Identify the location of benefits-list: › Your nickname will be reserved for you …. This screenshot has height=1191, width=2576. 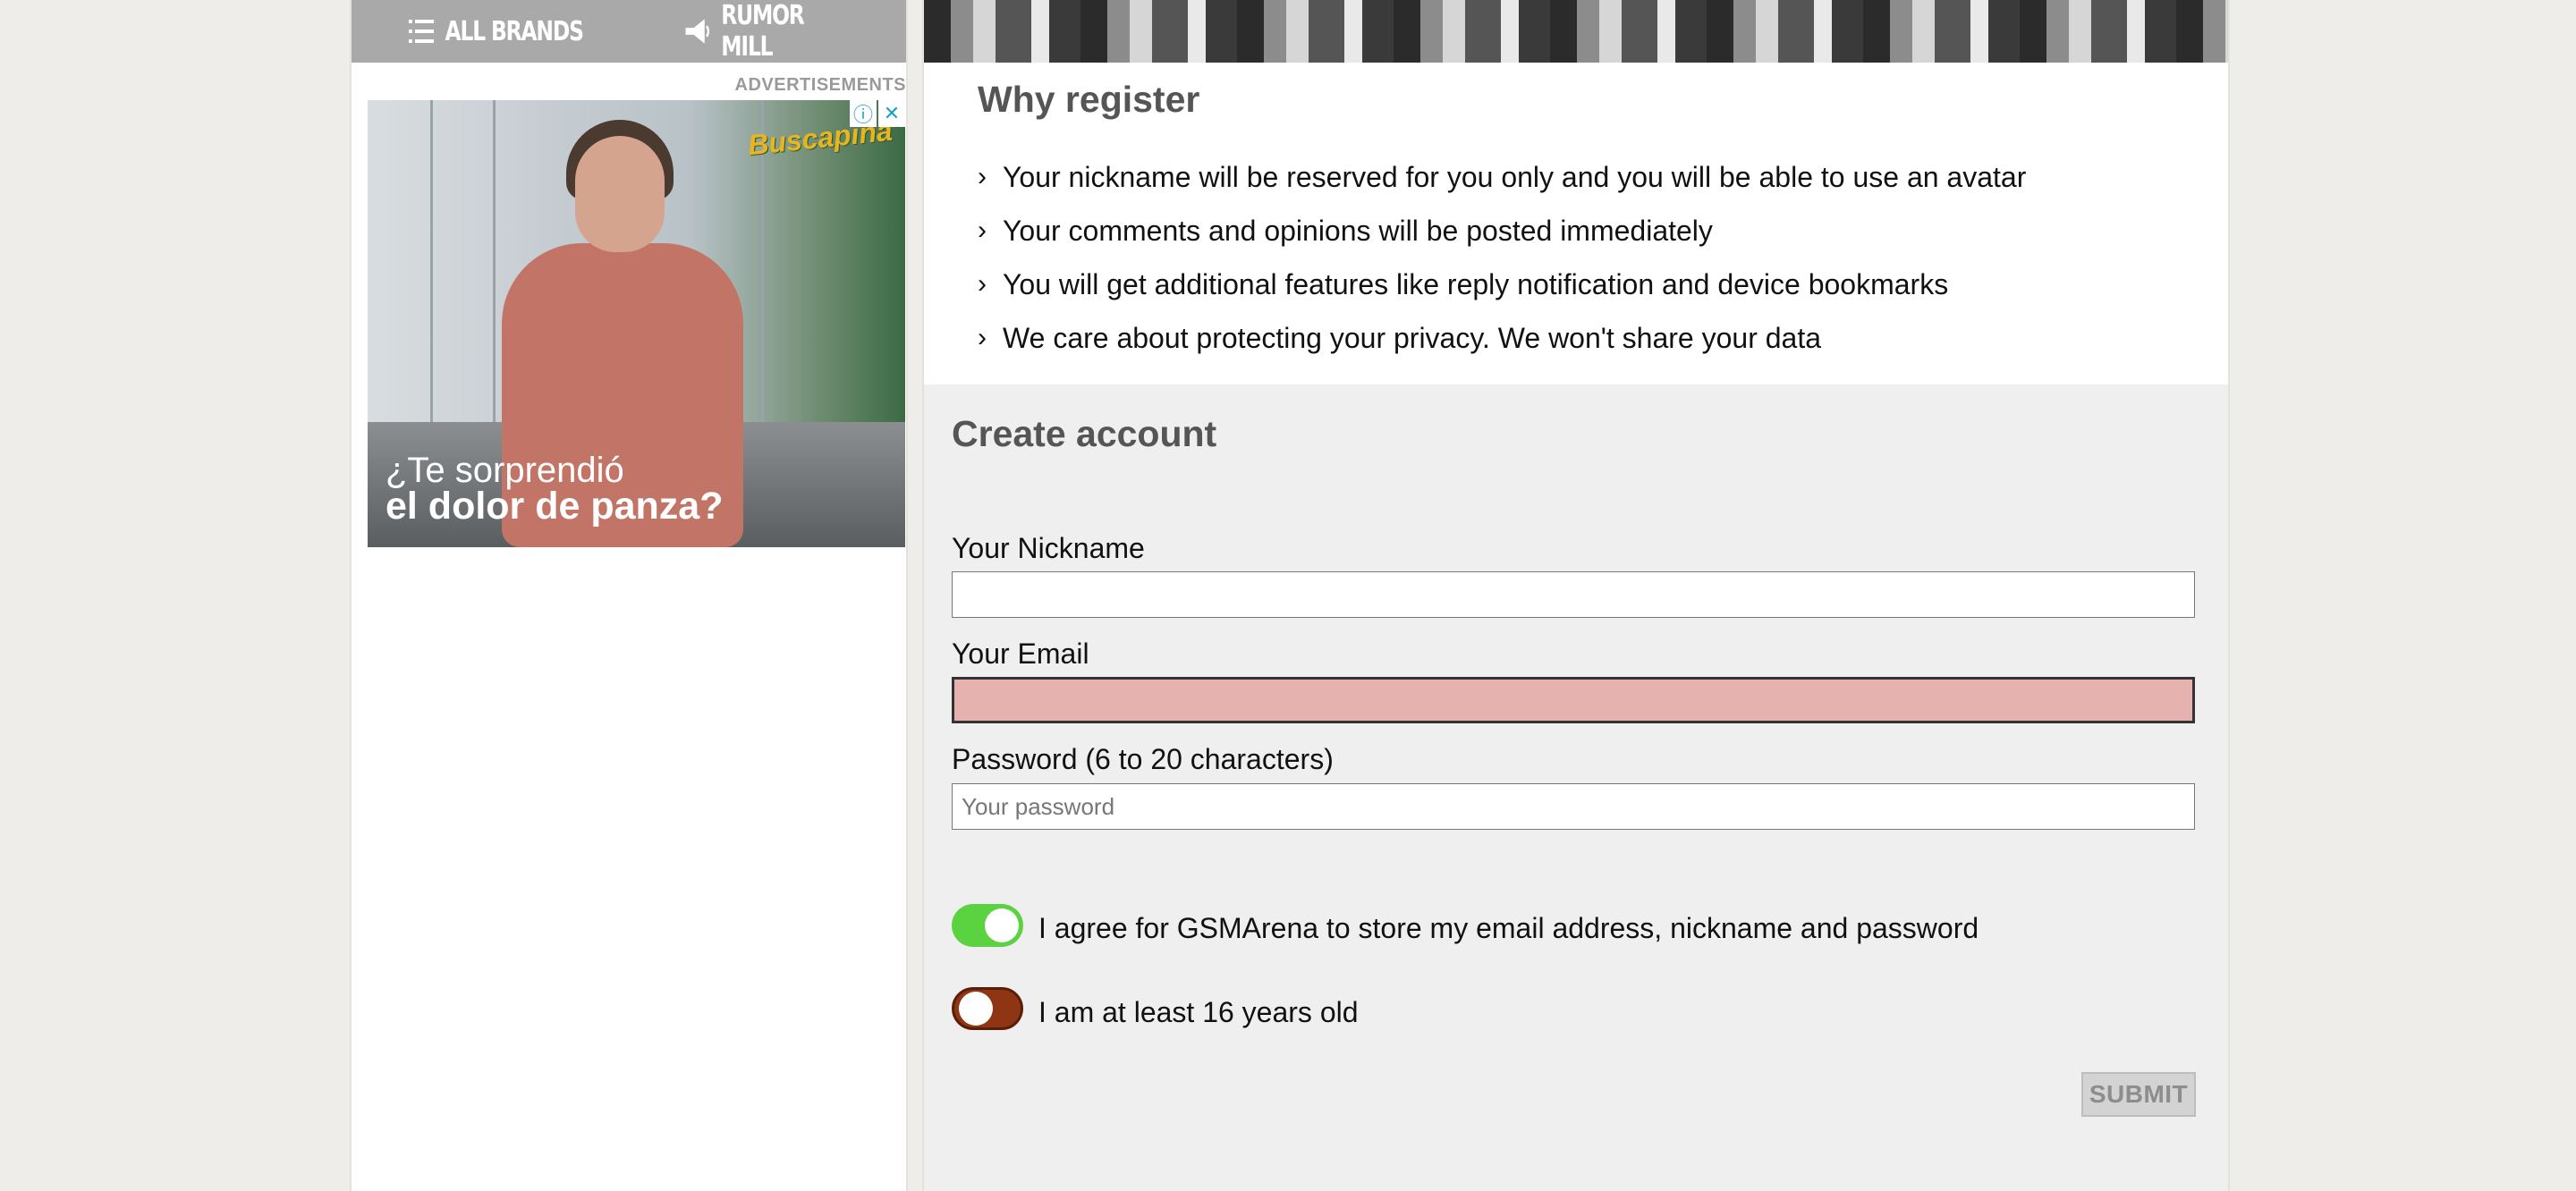
(1502, 257).